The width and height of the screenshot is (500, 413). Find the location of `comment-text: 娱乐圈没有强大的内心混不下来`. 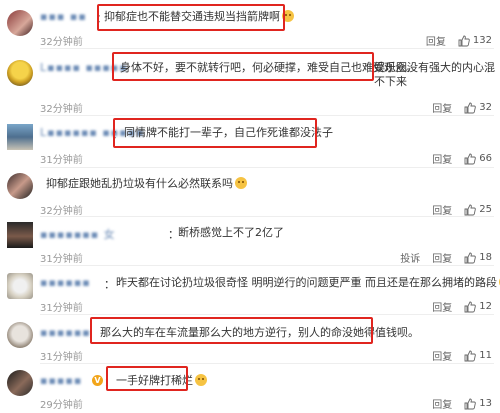

comment-text: 娱乐圈没有强大的内心混不下来 is located at coordinates (434, 74).